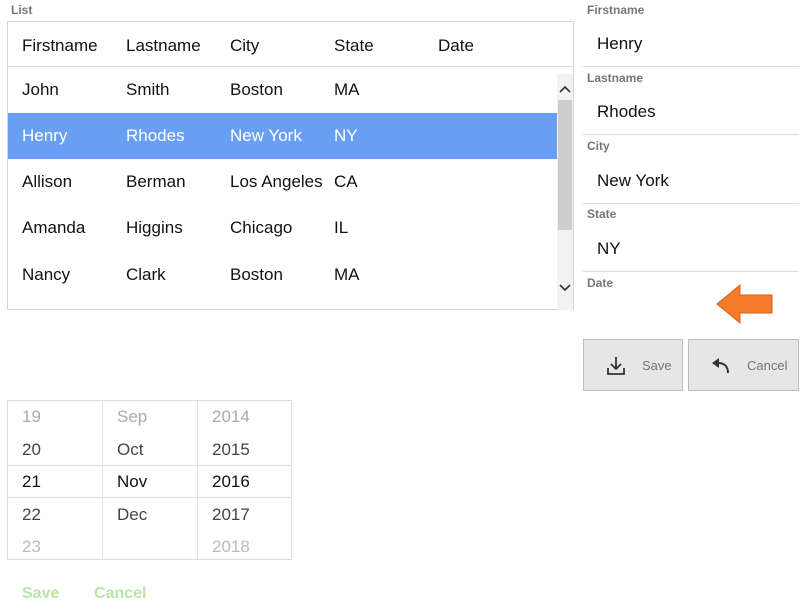  What do you see at coordinates (609, 249) in the screenshot?
I see `state-field: NY` at bounding box center [609, 249].